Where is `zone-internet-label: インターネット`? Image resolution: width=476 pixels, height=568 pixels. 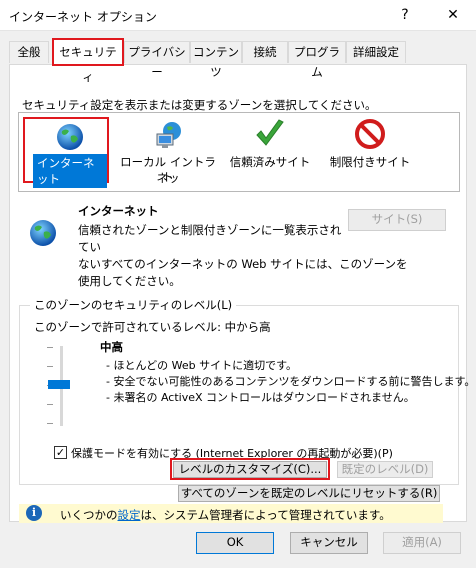 zone-internet-label: インターネット is located at coordinates (70, 171).